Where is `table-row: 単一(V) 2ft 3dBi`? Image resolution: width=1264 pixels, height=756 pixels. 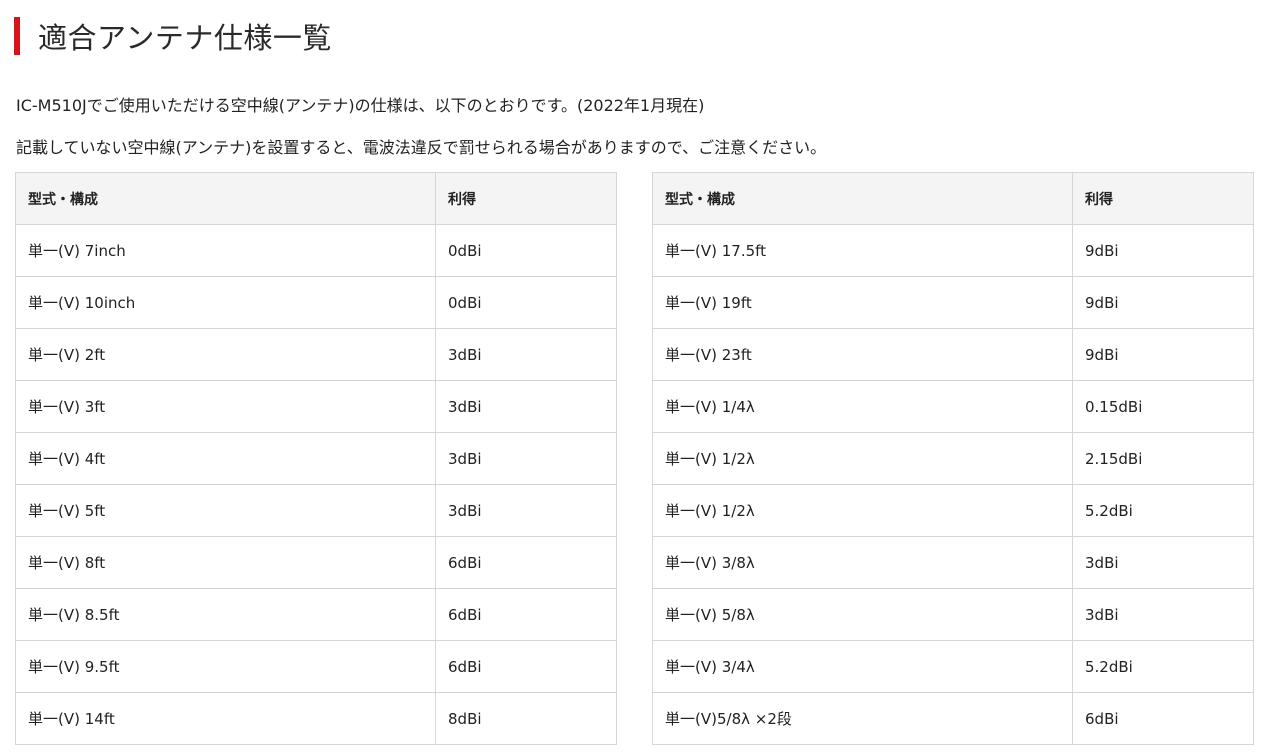 table-row: 単一(V) 2ft 3dBi is located at coordinates (316, 354).